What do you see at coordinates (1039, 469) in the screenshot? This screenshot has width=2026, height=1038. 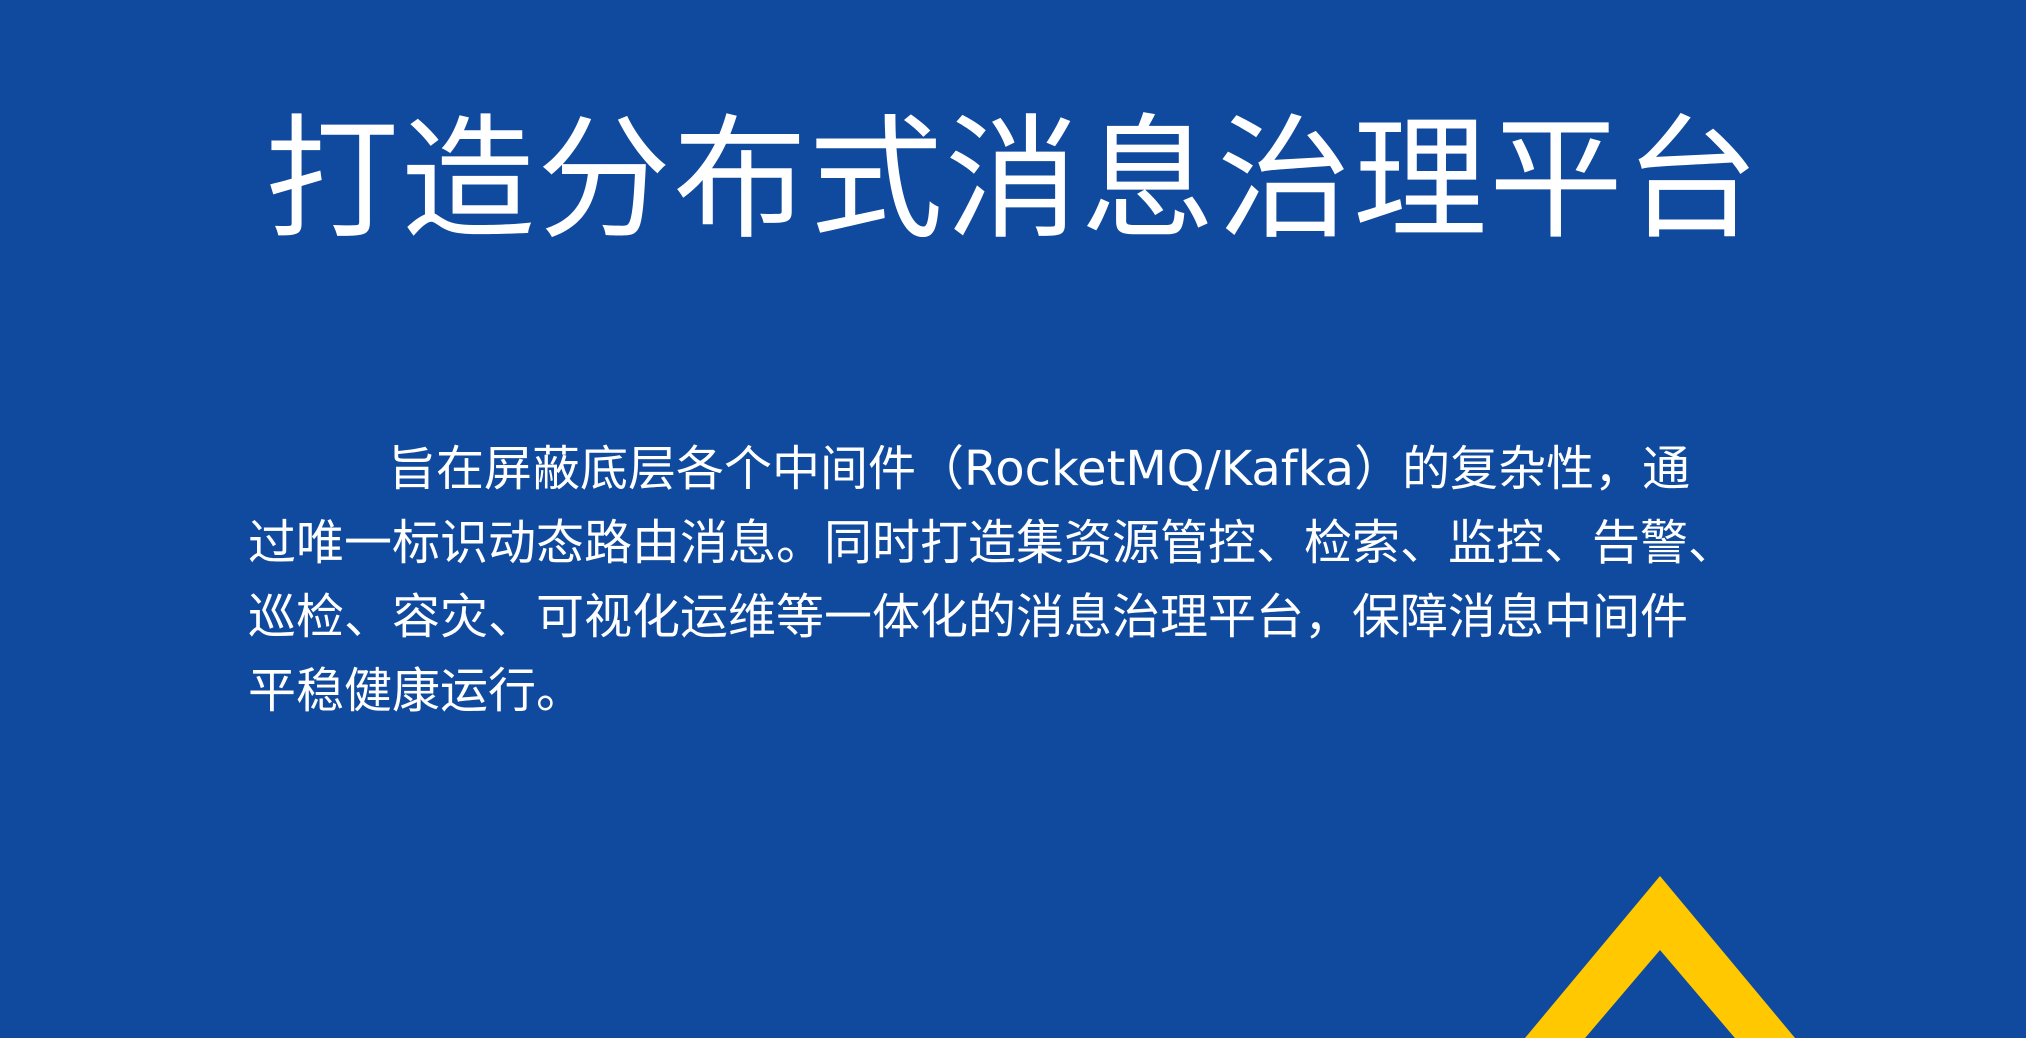 I see `description-line-1: 旨在屏蔽底层各个中间件（RocketMQ/Kafka）的复杂性，通` at bounding box center [1039, 469].